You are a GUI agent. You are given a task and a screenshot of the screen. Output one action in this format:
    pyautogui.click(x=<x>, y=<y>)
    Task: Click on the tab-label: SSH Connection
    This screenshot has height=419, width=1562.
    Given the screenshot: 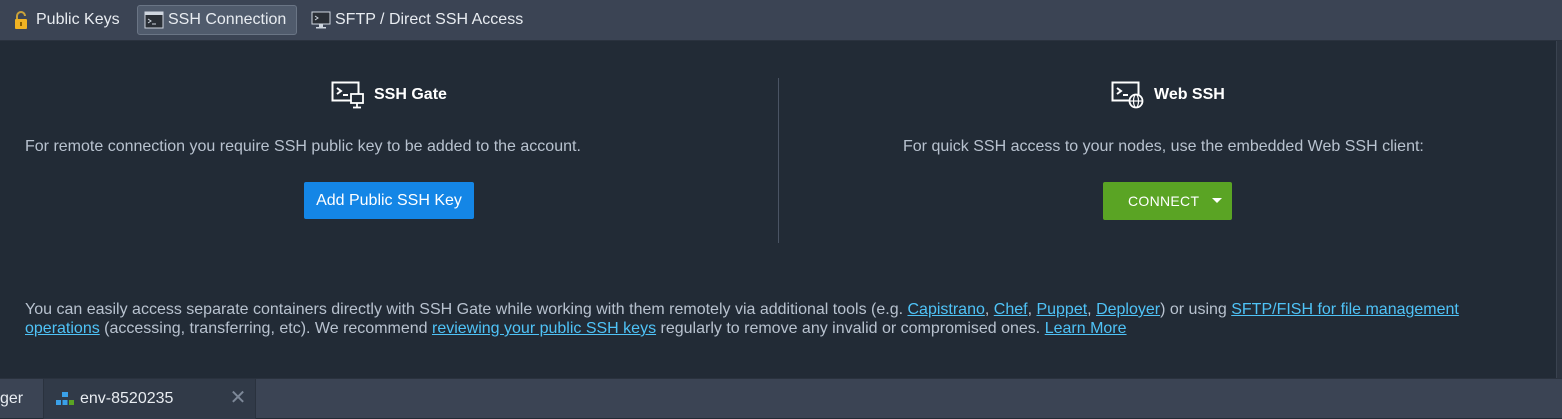 What is the action you would take?
    pyautogui.click(x=227, y=19)
    